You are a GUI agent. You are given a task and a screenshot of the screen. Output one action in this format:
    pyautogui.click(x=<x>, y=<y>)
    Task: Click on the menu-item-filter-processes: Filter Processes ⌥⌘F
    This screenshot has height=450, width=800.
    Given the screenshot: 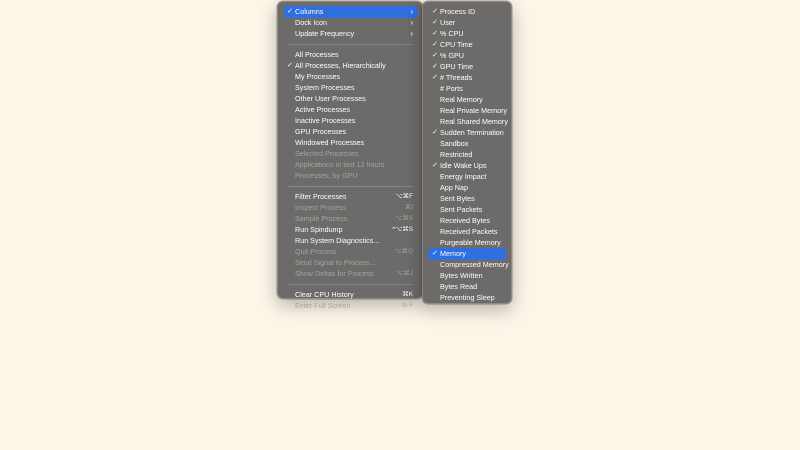 What is the action you would take?
    pyautogui.click(x=350, y=196)
    